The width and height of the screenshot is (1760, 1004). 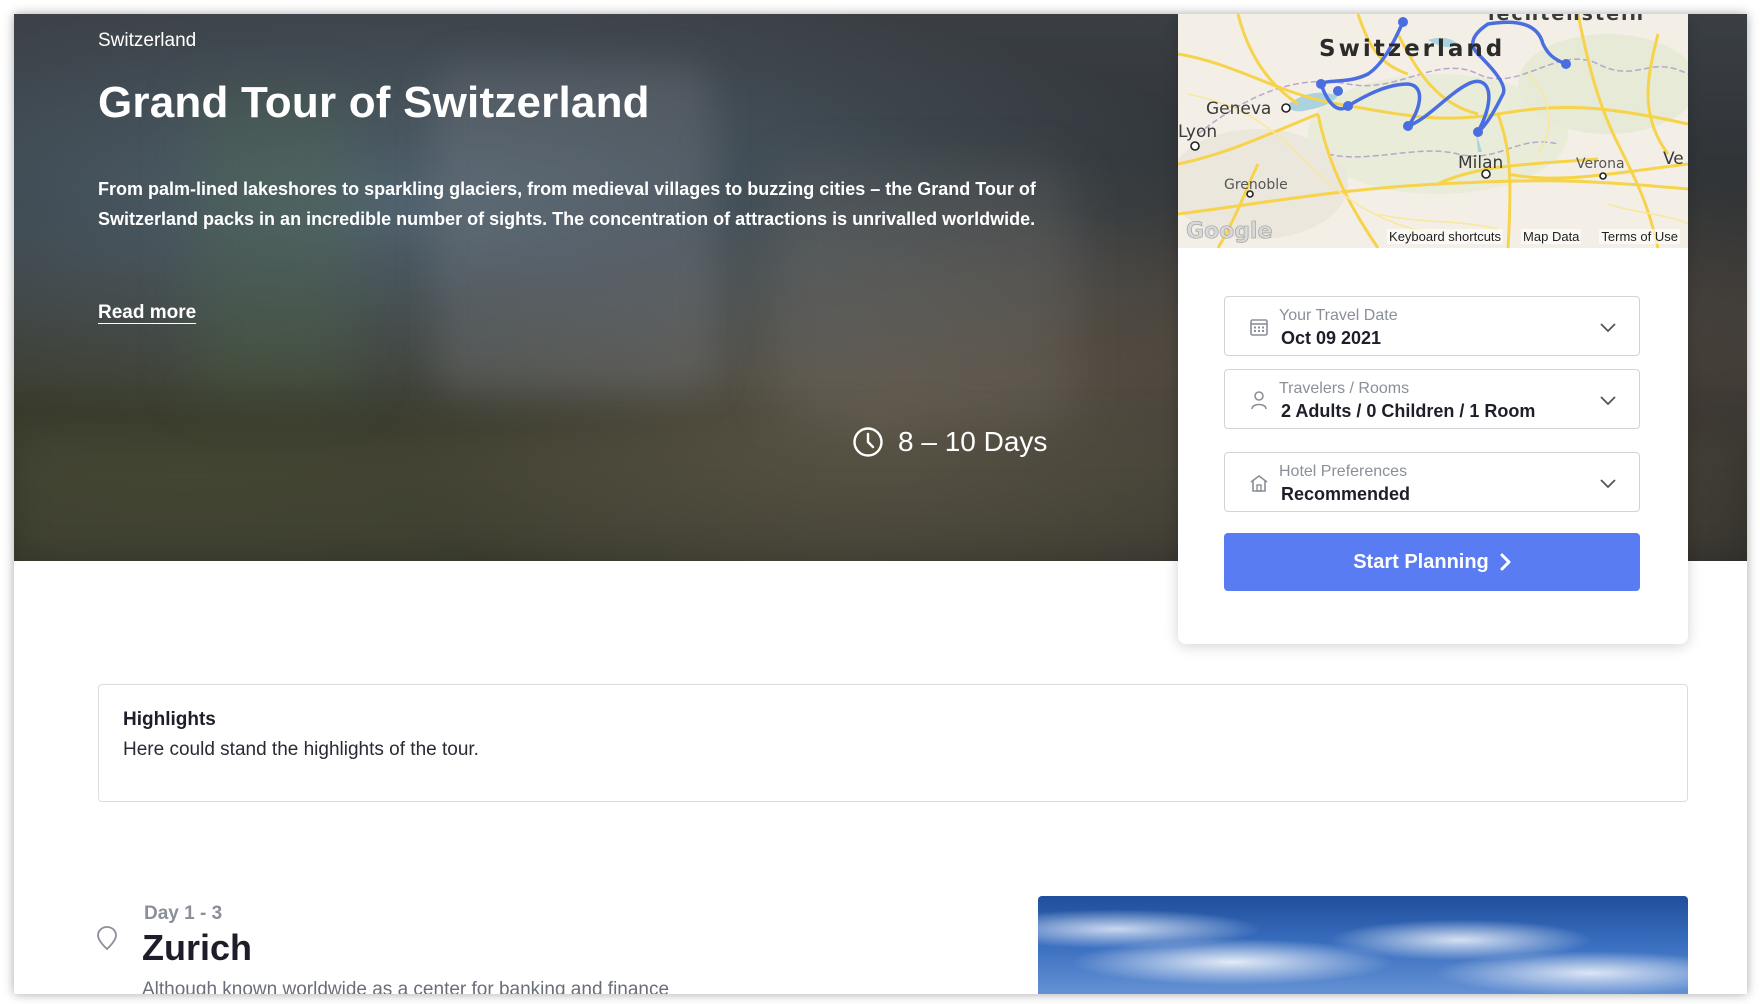 I want to click on calendar-icon, so click(x=1259, y=327).